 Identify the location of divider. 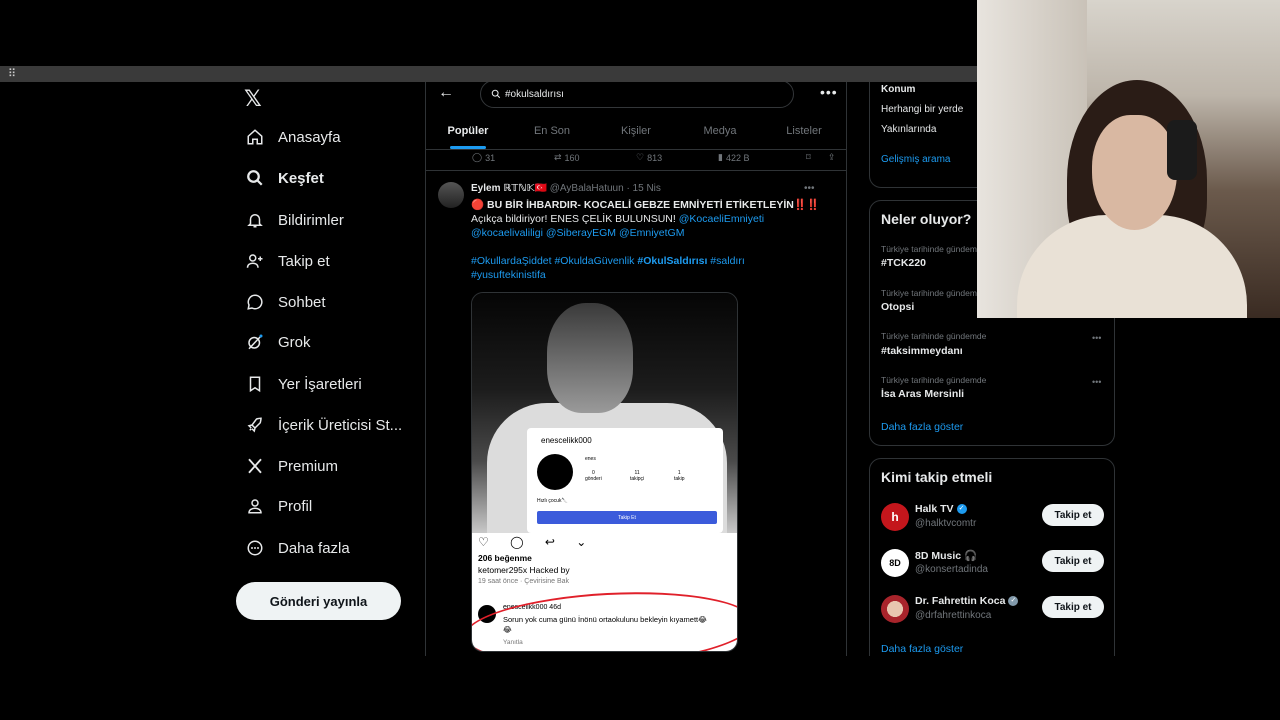
(636, 170).